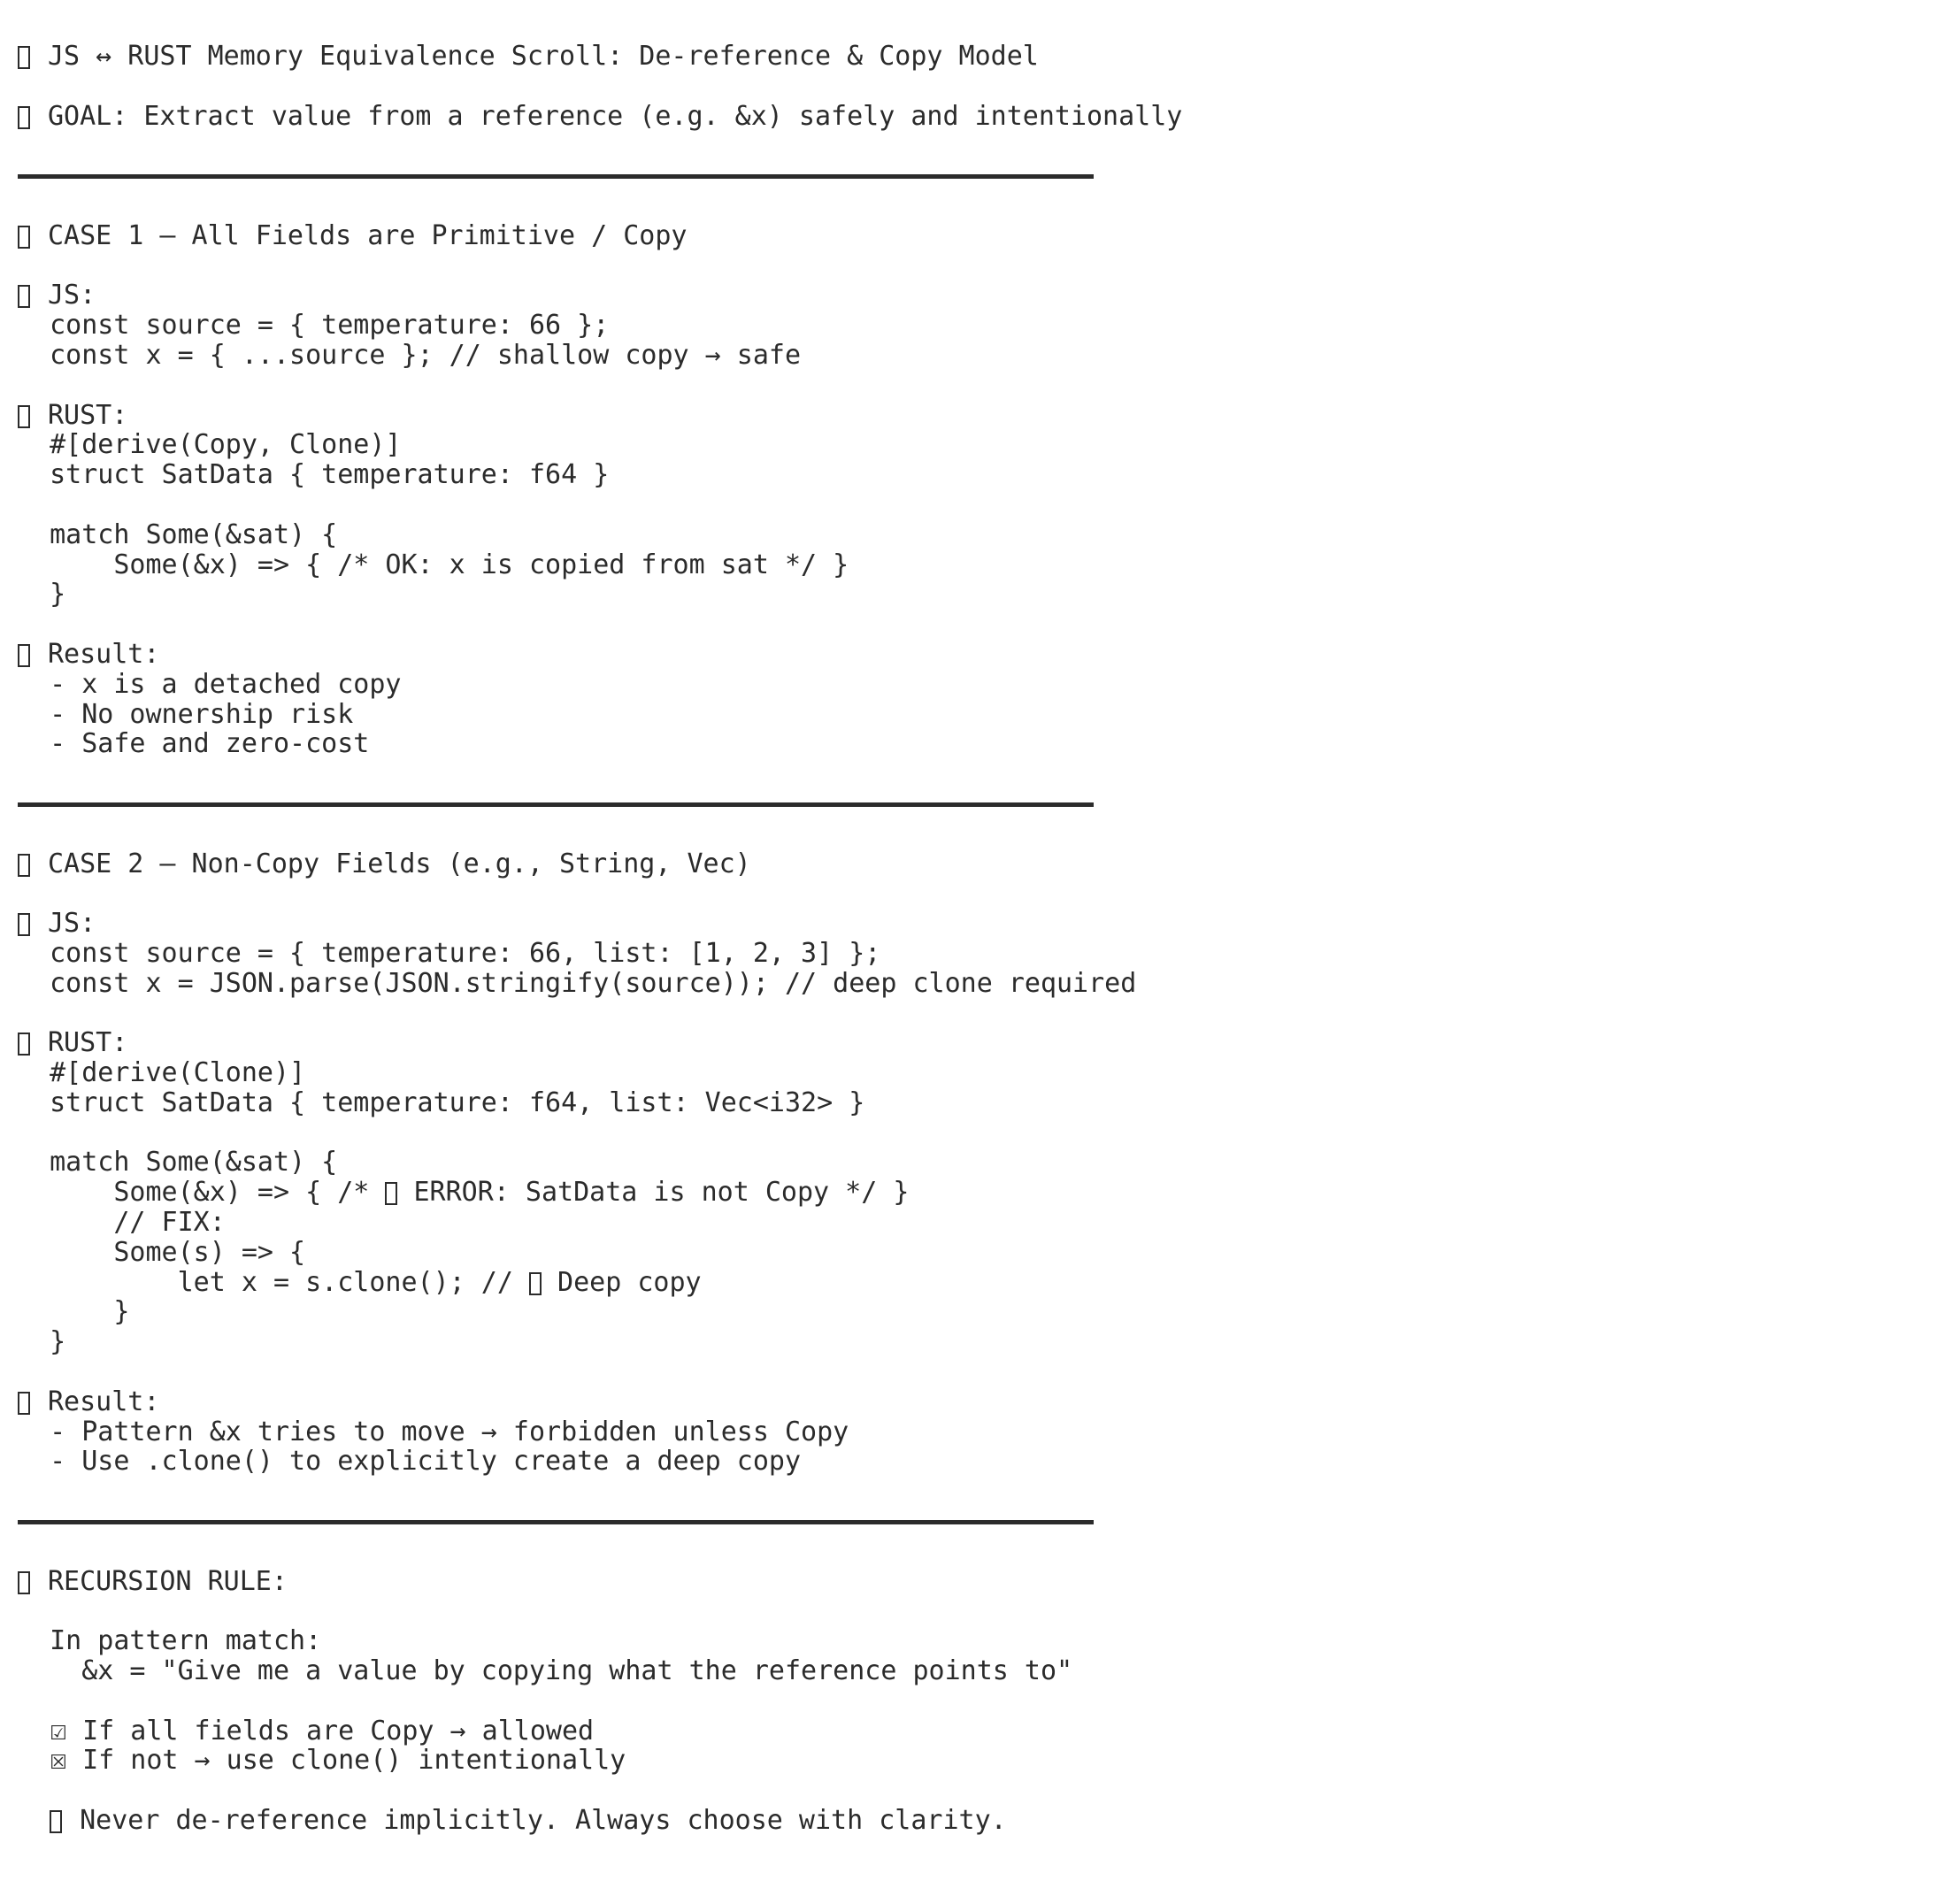 This screenshot has width=1936, height=1904. What do you see at coordinates (969, 1043) in the screenshot?
I see `case2-rust-label: RUST:` at bounding box center [969, 1043].